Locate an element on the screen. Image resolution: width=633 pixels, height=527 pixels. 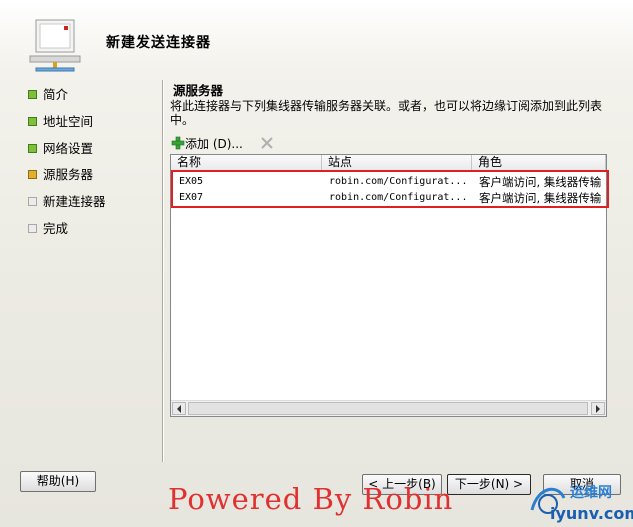
step-current-icon is located at coordinates (32, 174).